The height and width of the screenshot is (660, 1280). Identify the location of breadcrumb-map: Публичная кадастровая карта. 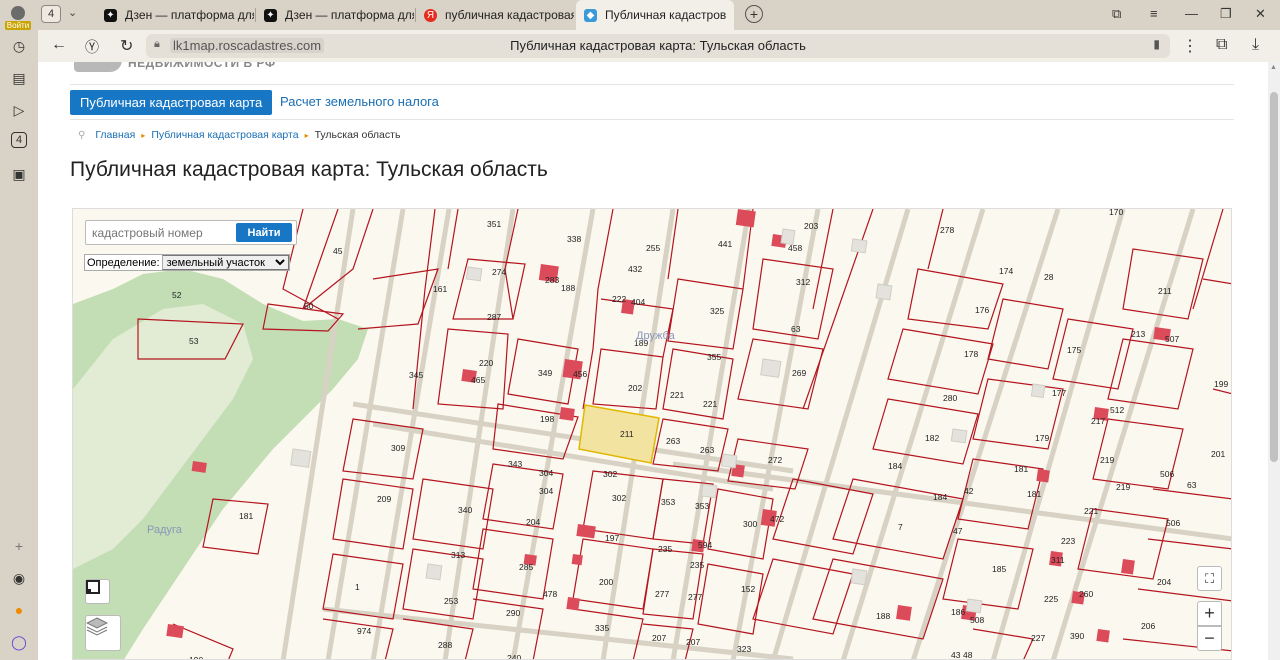
(224, 135).